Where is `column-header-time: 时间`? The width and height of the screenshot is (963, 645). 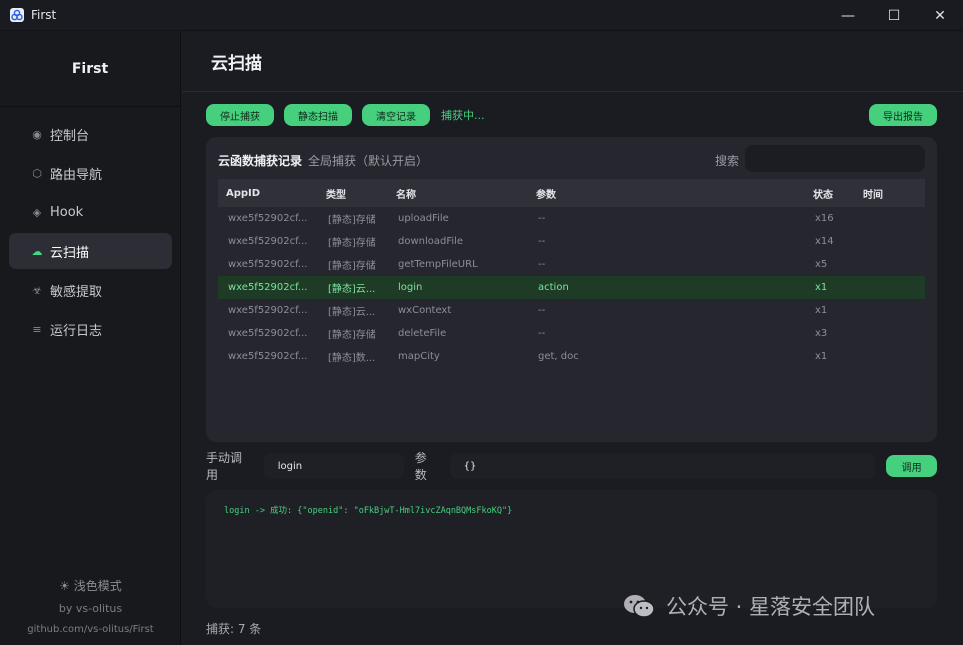 column-header-time: 时间 is located at coordinates (890, 193).